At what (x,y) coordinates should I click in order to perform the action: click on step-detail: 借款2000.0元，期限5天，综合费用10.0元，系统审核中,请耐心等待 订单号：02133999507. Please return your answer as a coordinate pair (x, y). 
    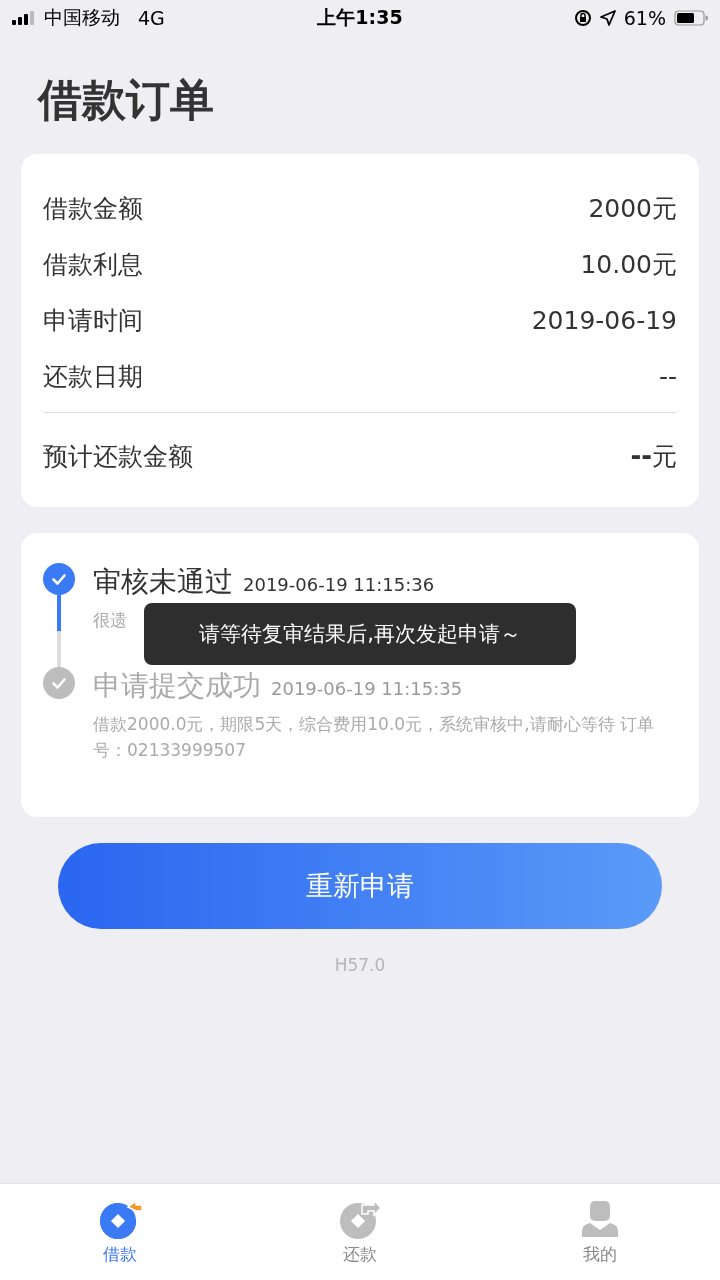
    Looking at the image, I should click on (374, 737).